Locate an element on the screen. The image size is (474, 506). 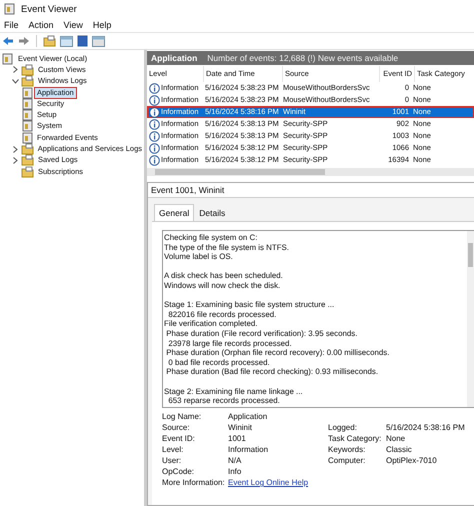
tab: General is located at coordinates (174, 212).